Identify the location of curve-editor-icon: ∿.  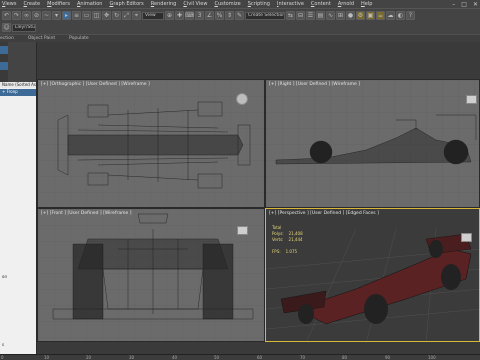
(330, 15).